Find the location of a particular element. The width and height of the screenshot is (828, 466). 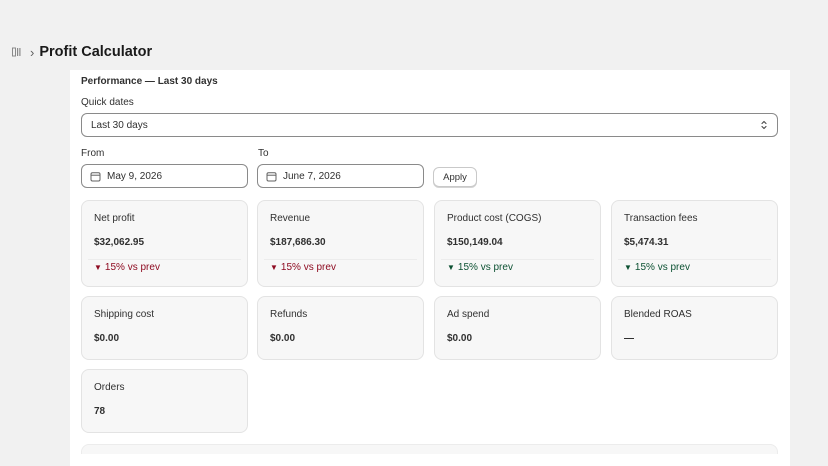

apply-button: Apply is located at coordinates (455, 177).